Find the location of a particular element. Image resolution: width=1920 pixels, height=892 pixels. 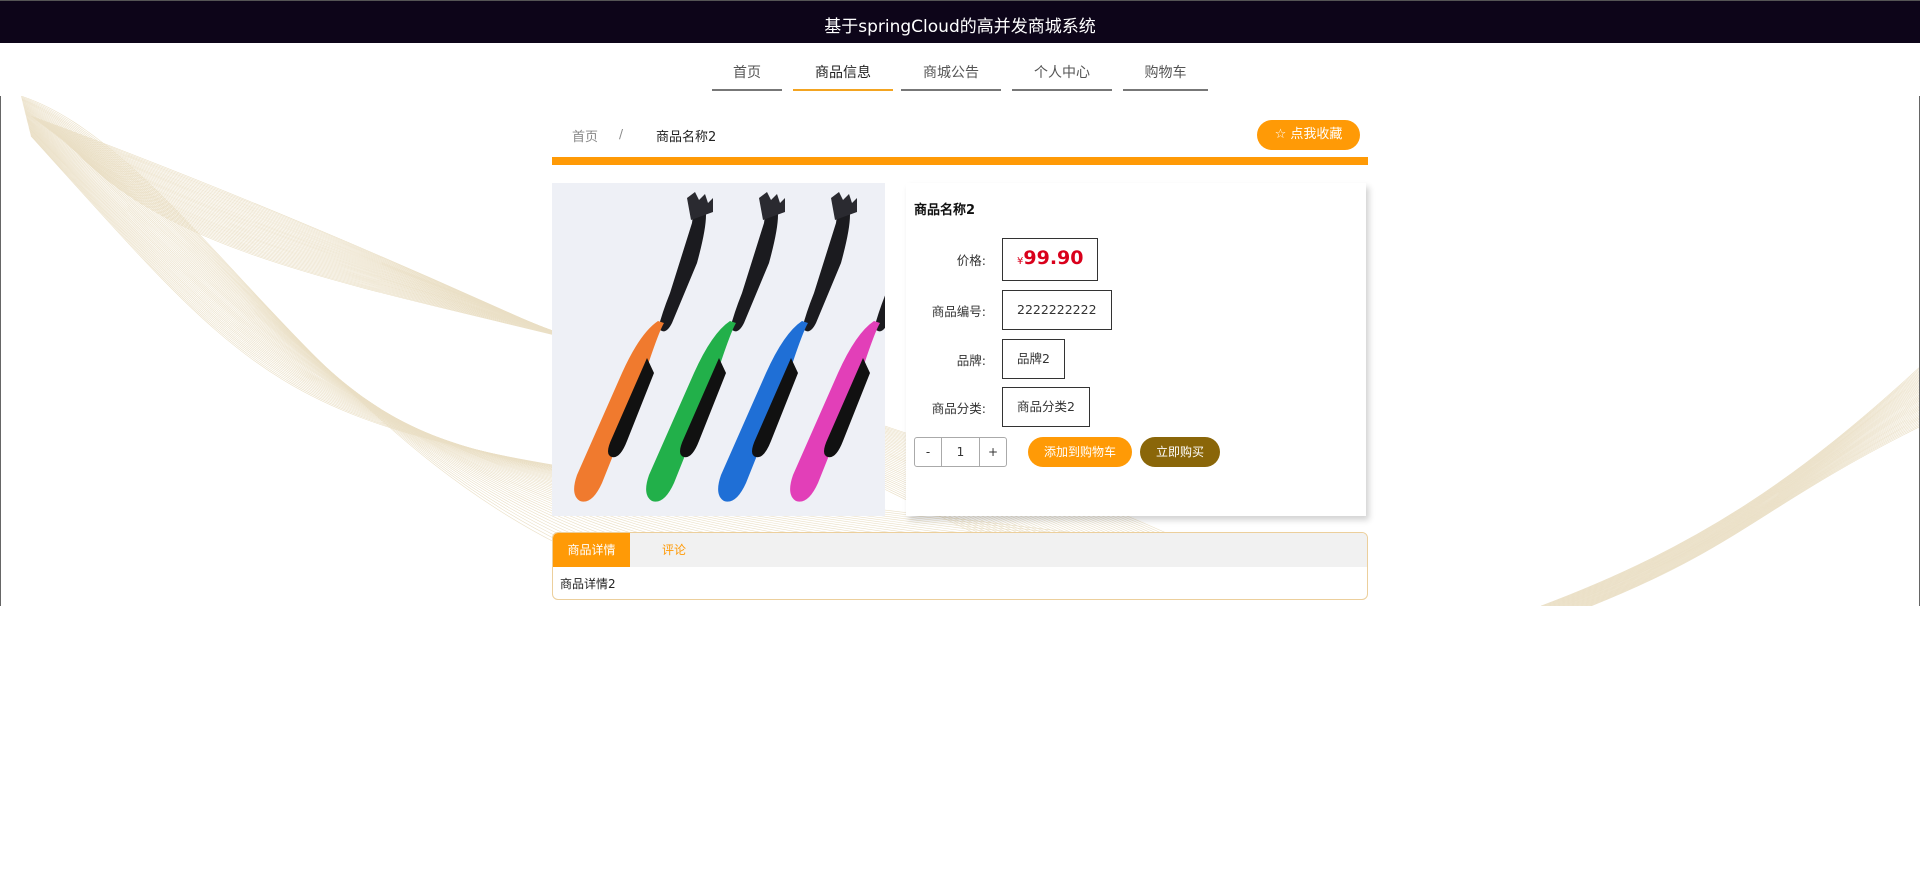

code-value: 2222222222 is located at coordinates (1057, 309).